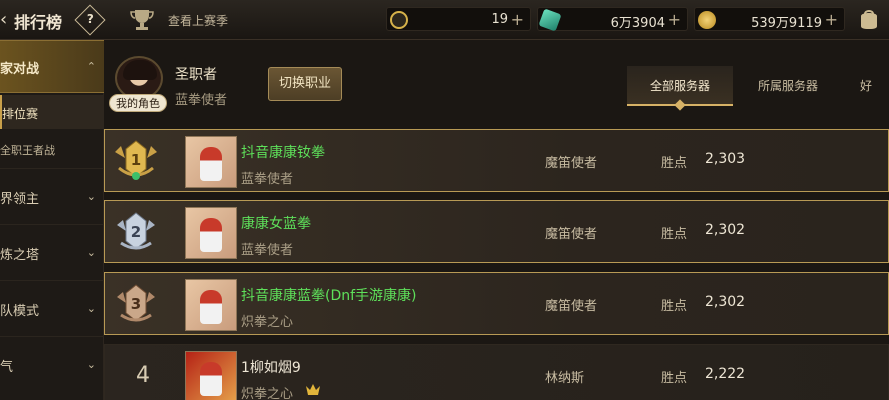  Describe the element at coordinates (142, 20) in the screenshot. I see `trophy-icon` at that location.